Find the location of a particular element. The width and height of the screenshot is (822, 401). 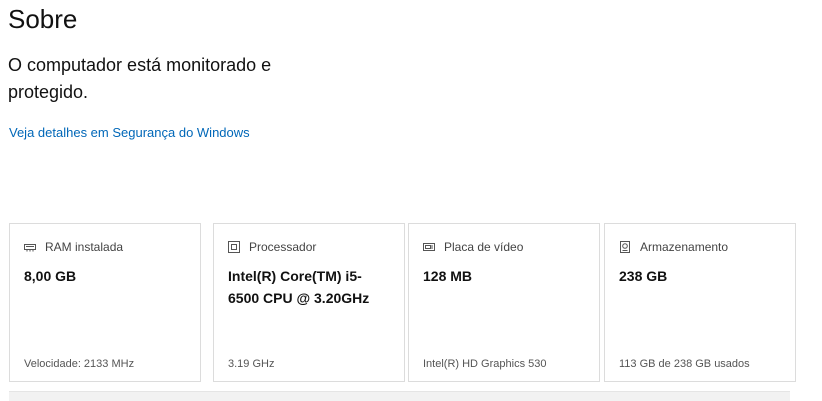

card-value: 238 GB is located at coordinates (643, 276).